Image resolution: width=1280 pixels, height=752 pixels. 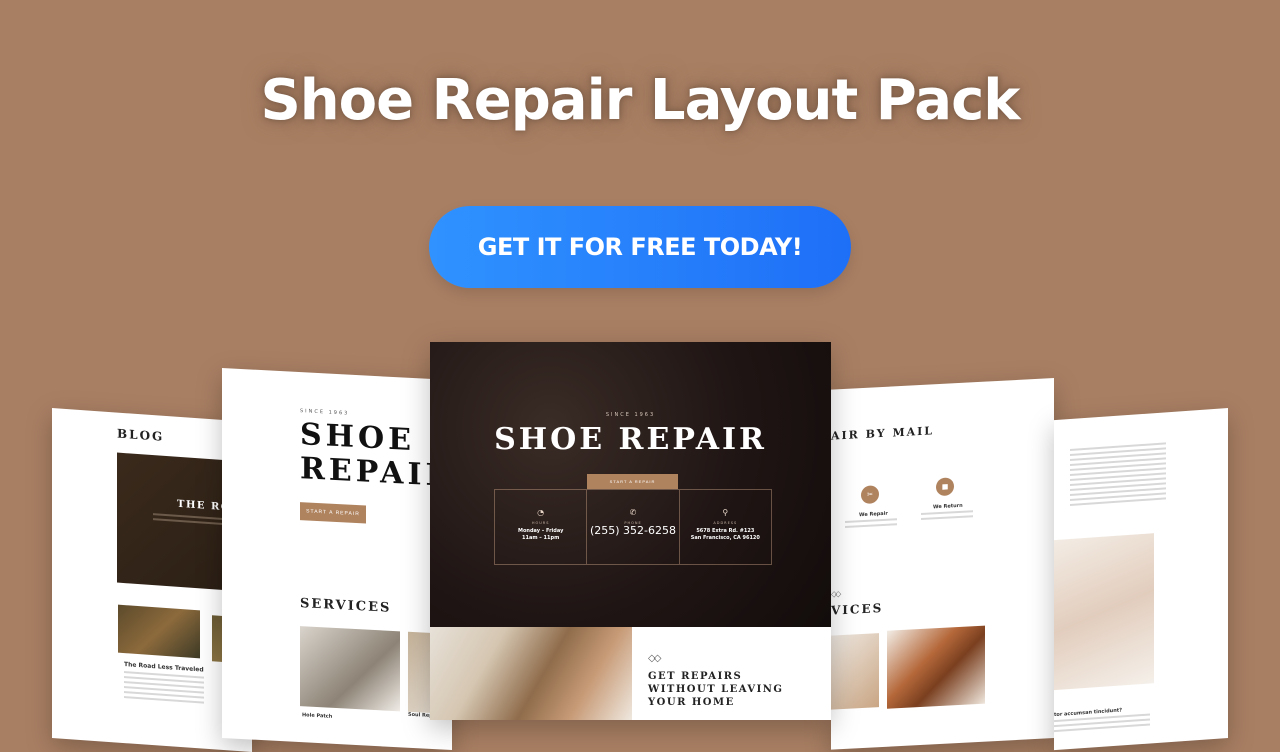 What do you see at coordinates (948, 506) in the screenshot?
I see `feature-label: We Return` at bounding box center [948, 506].